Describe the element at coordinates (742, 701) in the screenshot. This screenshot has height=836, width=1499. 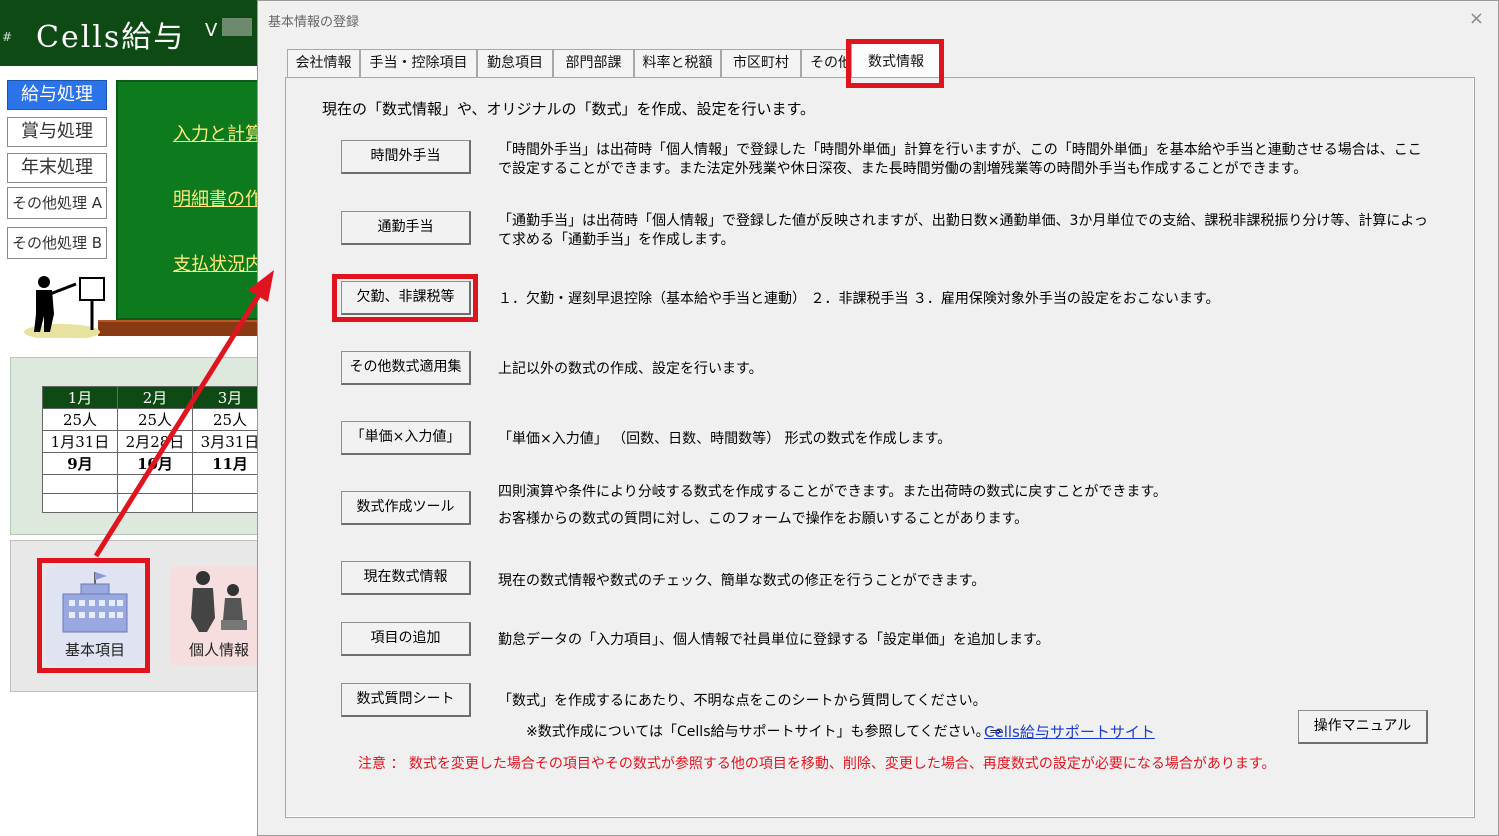
I see `formula-question-sheet-desc: 「数式」を作成するにあたり、不明な点をこのシートから質問してください。` at that location.